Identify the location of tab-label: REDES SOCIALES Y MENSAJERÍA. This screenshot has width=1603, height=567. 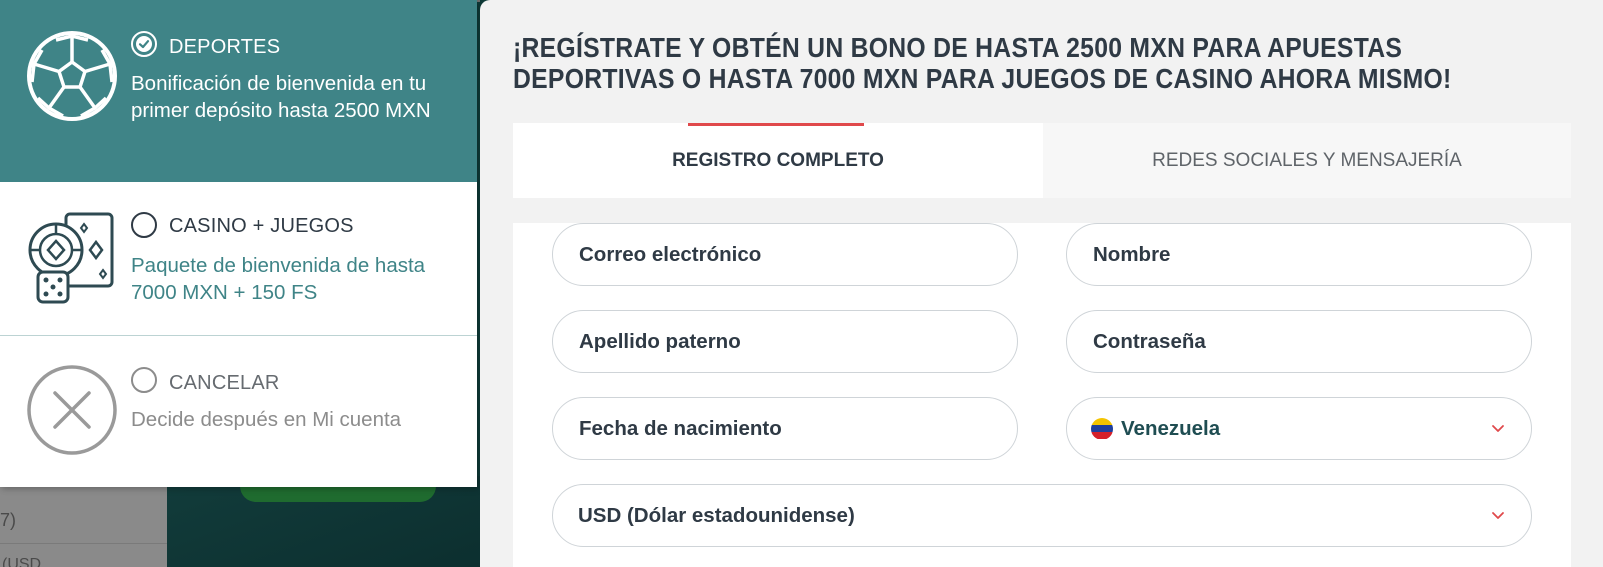
(1307, 160).